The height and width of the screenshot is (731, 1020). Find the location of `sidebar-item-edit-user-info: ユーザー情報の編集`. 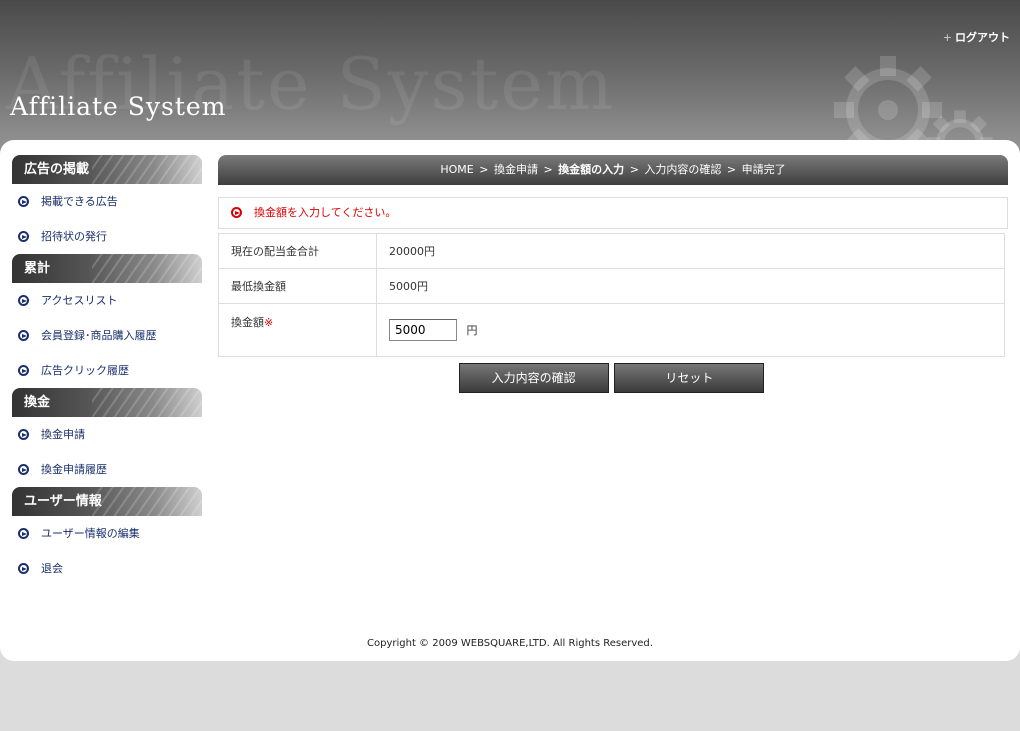

sidebar-item-edit-user-info: ユーザー情報の編集 is located at coordinates (107, 533).